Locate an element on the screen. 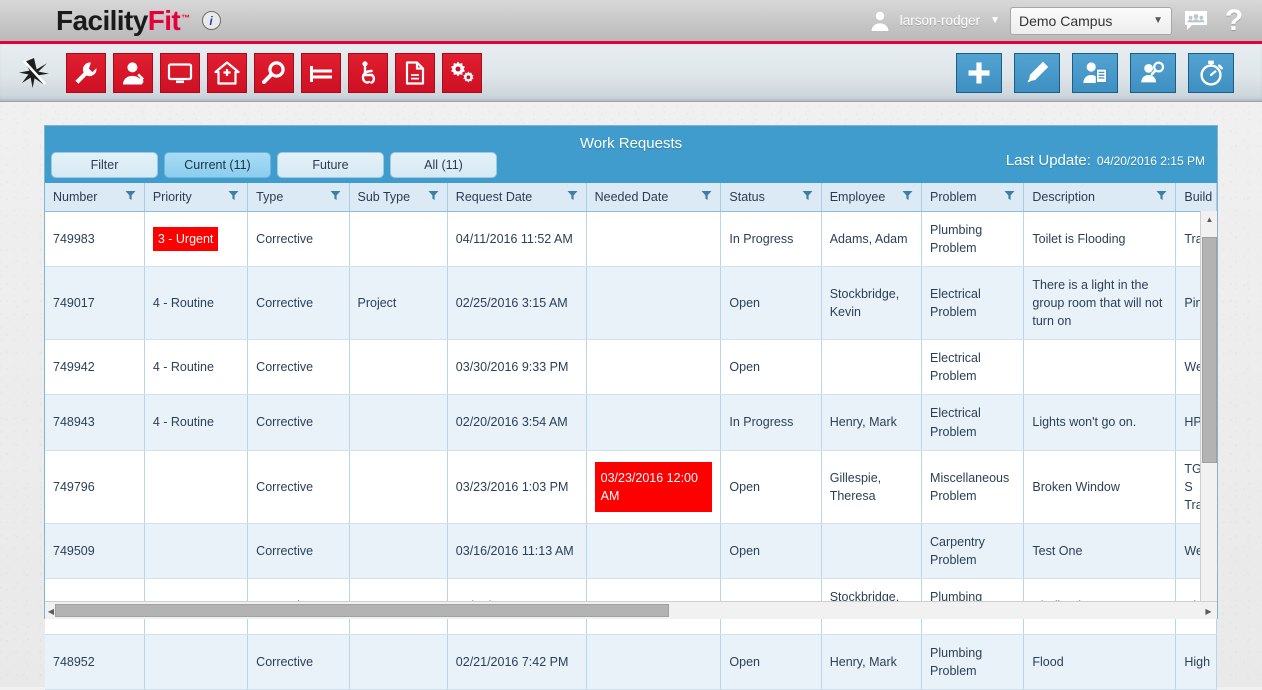 This screenshot has width=1262, height=690. tab-future: Future is located at coordinates (330, 165).